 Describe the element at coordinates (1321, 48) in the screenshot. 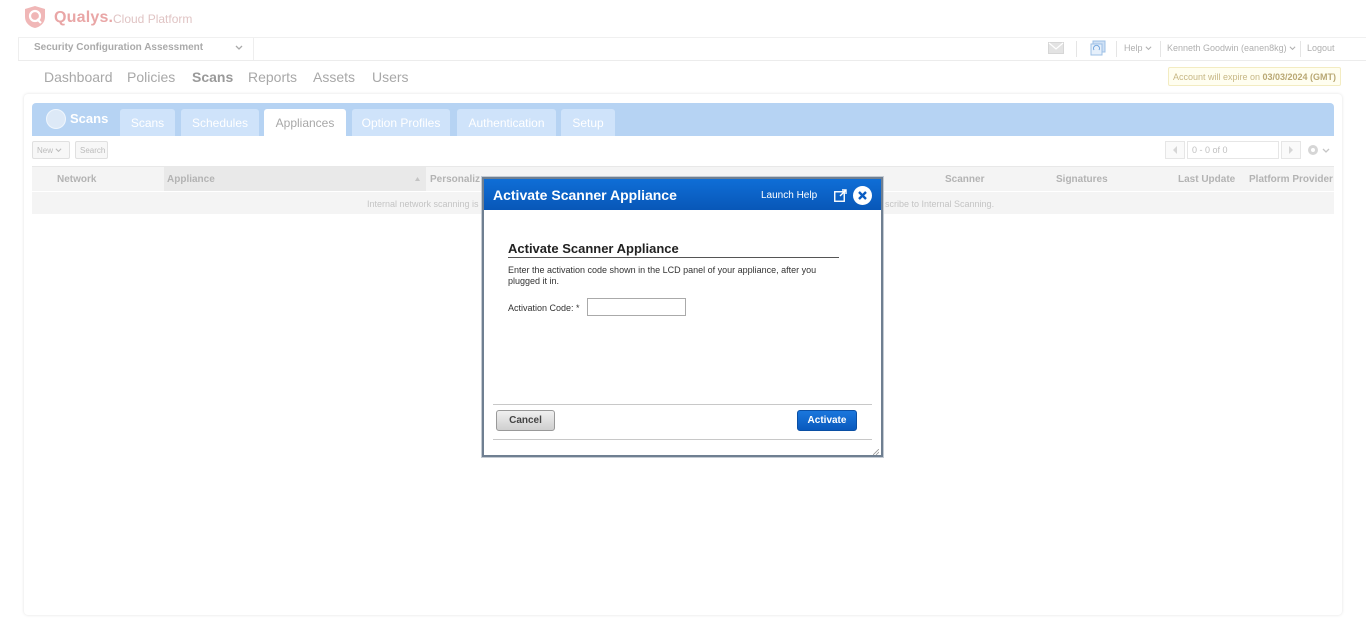

I see `logout-link: Logout` at that location.